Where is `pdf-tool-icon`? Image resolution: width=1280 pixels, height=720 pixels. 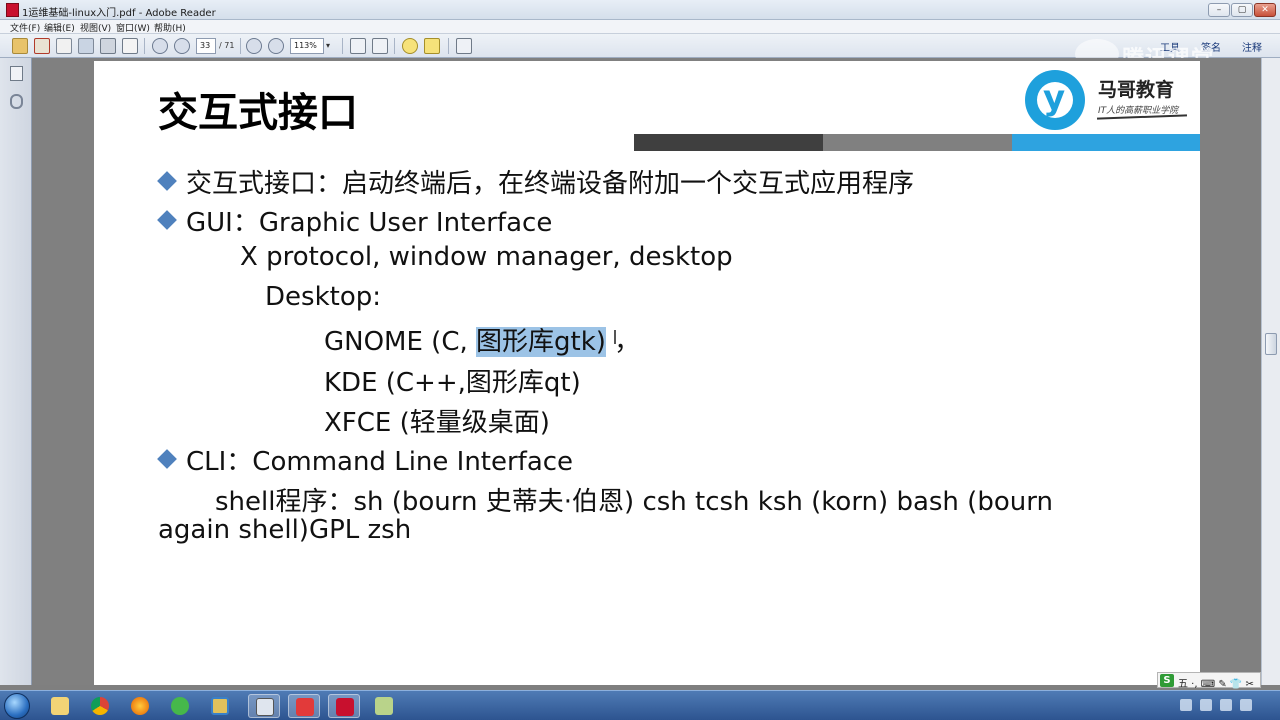
pdf-tool-icon is located at coordinates (305, 707).